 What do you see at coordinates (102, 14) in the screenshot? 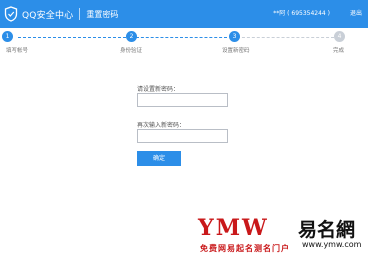
I see `page-title: 重置密码` at bounding box center [102, 14].